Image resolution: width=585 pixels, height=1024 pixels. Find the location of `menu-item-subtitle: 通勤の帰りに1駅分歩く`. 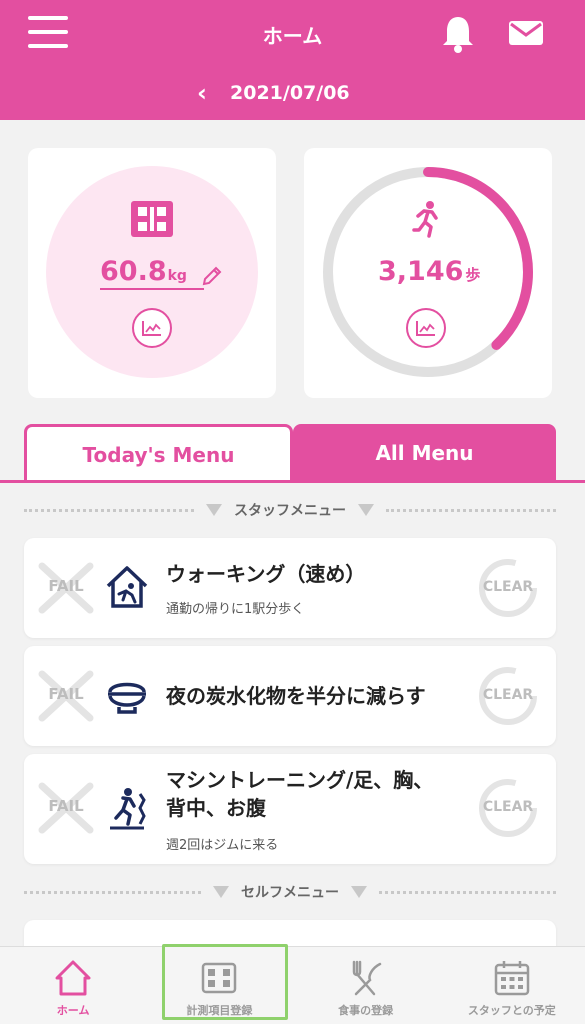

menu-item-subtitle: 通勤の帰りに1駅分歩く is located at coordinates (235, 609).